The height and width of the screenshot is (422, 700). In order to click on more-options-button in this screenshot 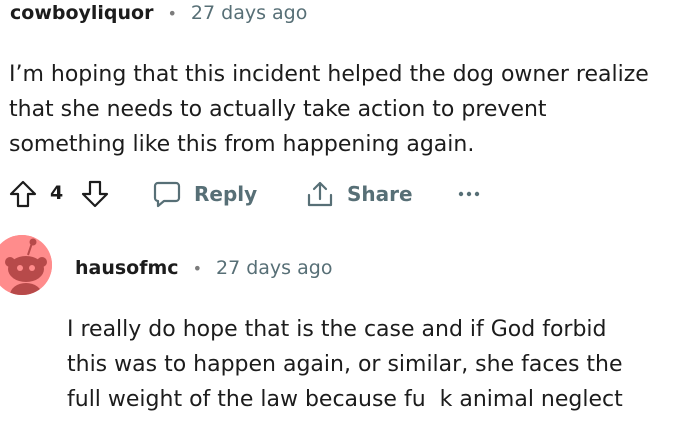, I will do `click(469, 194)`.